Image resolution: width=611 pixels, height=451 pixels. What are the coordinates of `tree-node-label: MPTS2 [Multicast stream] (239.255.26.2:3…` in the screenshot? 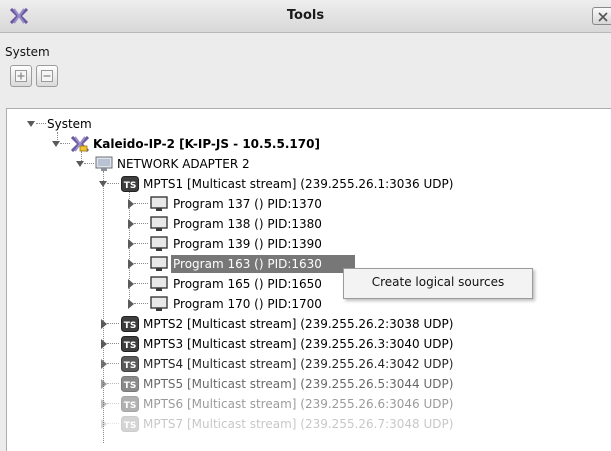 It's located at (298, 324).